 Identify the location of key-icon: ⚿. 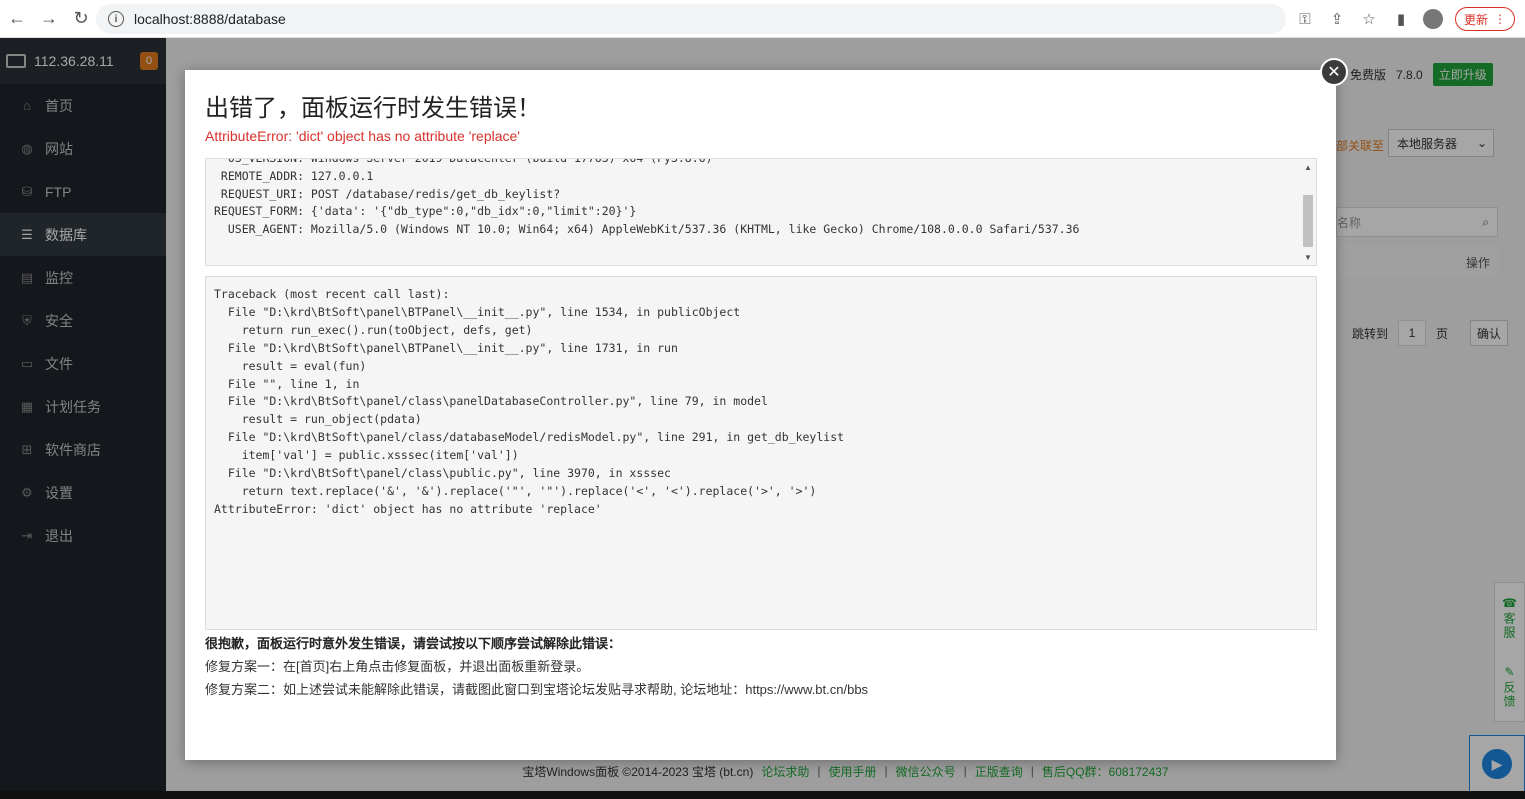
(1305, 19).